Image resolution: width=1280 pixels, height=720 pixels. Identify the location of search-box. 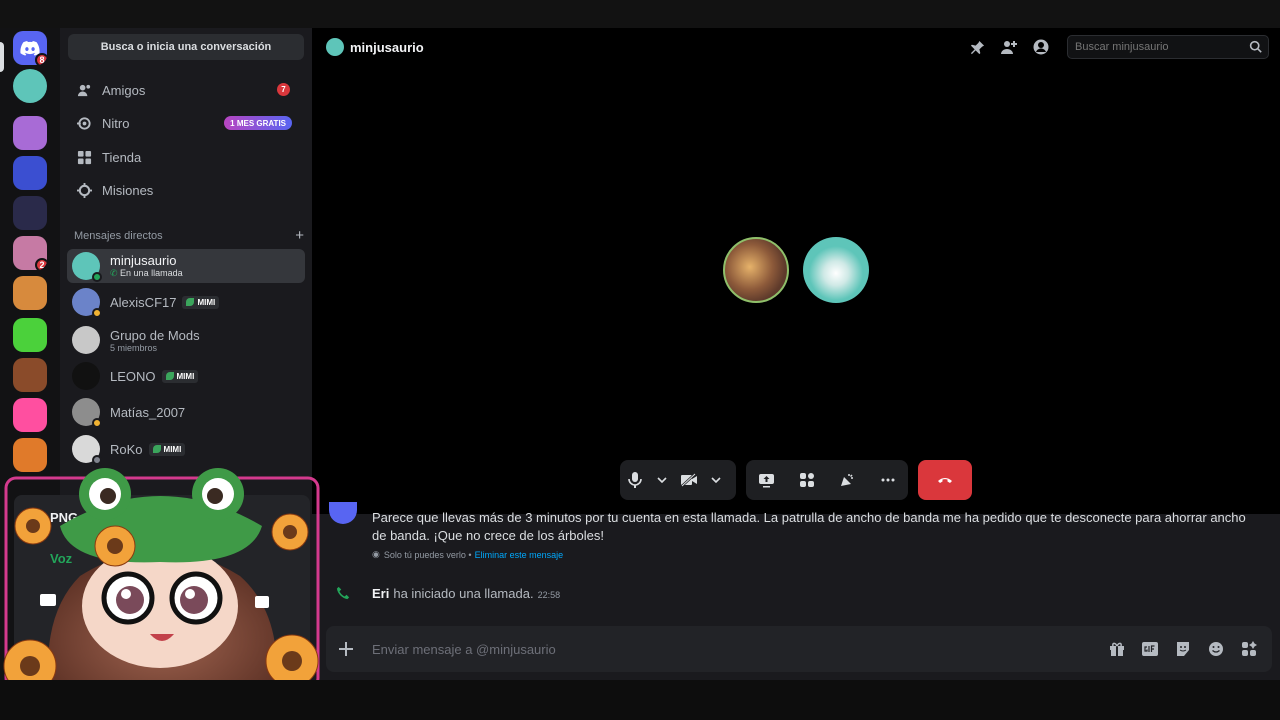
(1168, 47).